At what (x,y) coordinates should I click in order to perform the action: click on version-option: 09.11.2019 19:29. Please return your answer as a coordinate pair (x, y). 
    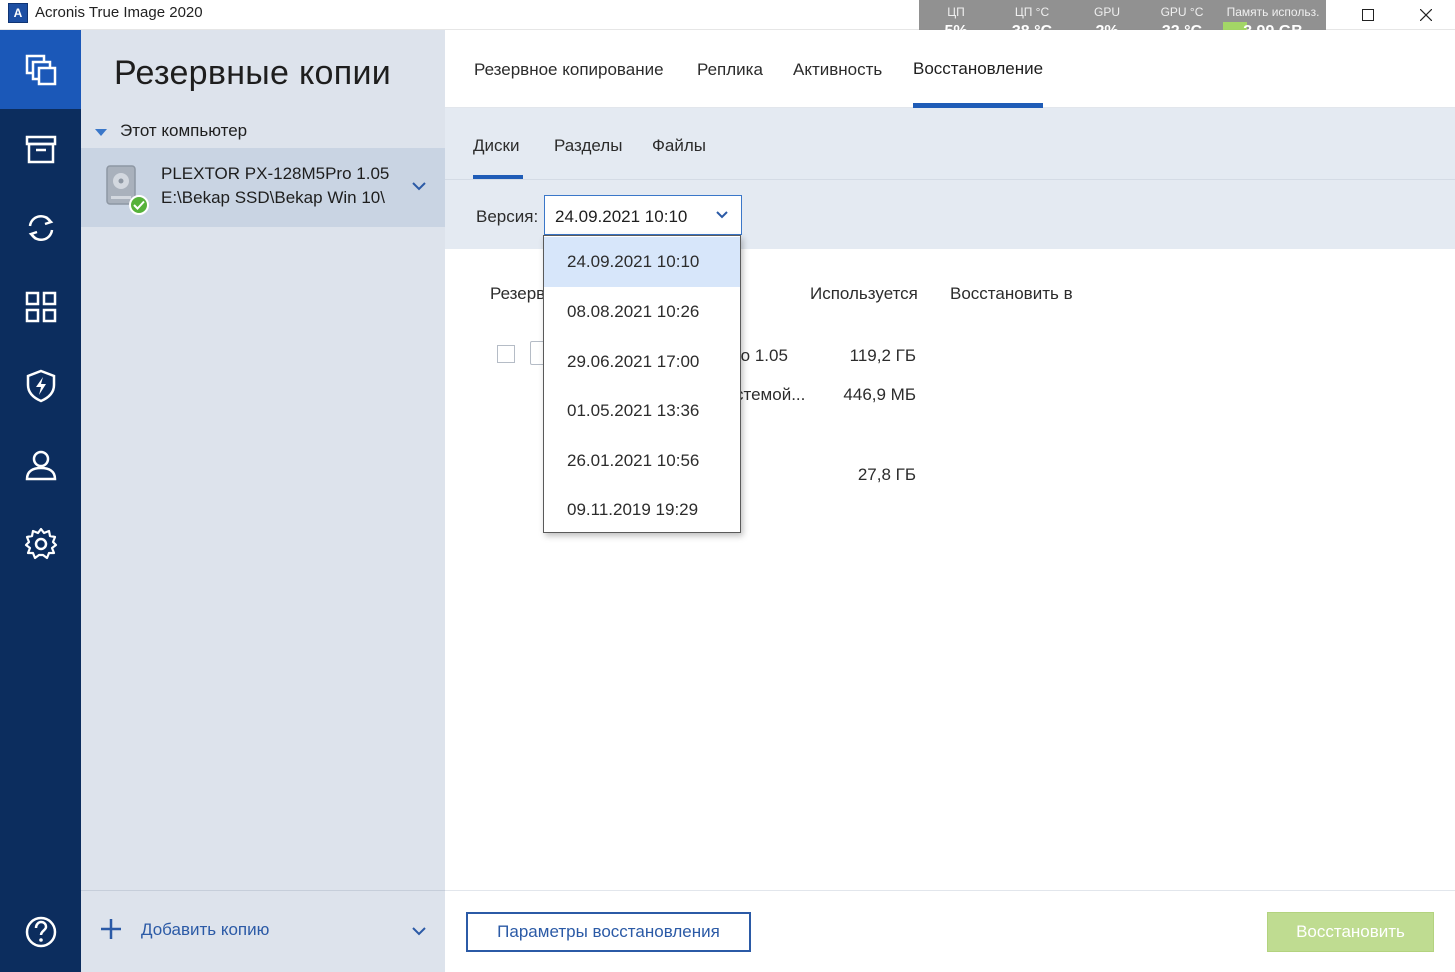
    Looking at the image, I should click on (642, 510).